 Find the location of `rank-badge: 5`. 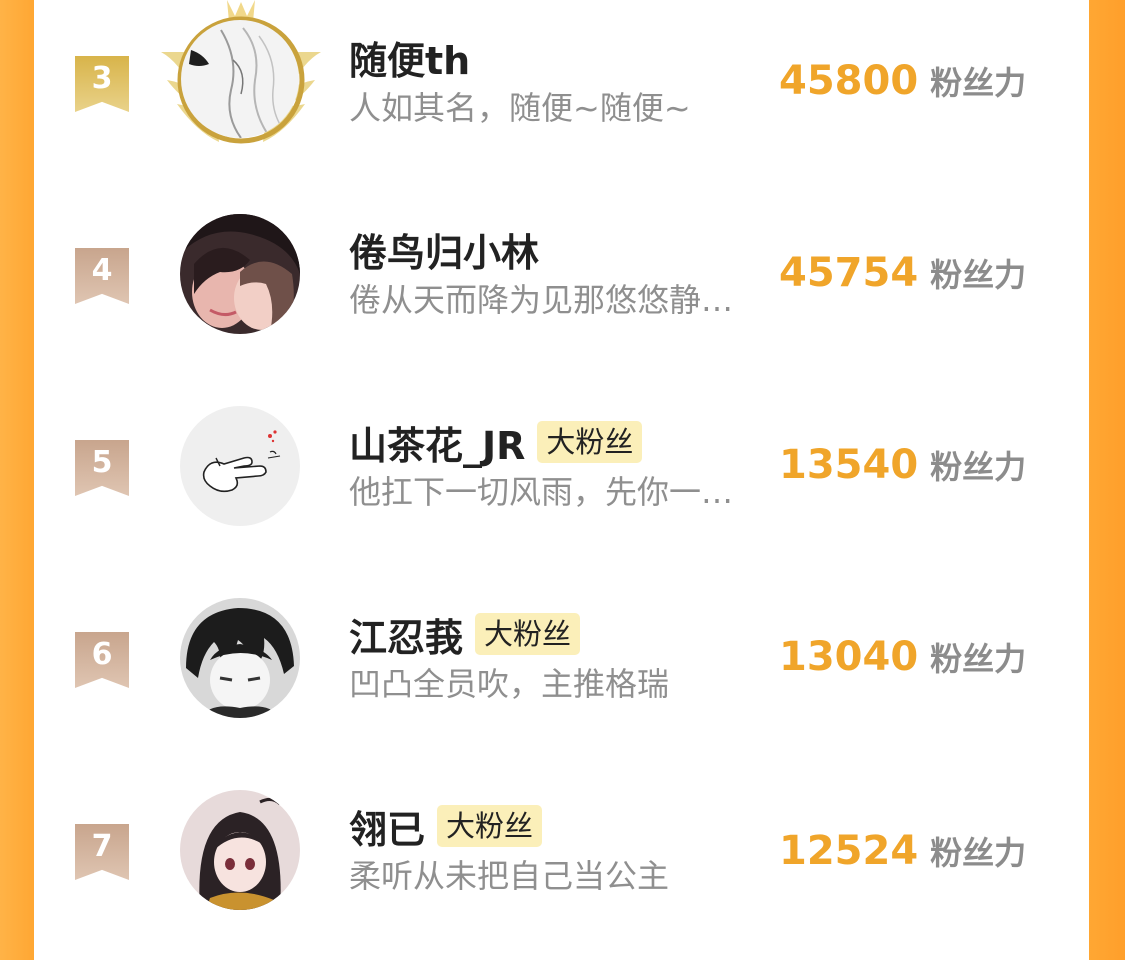

rank-badge: 5 is located at coordinates (102, 468).